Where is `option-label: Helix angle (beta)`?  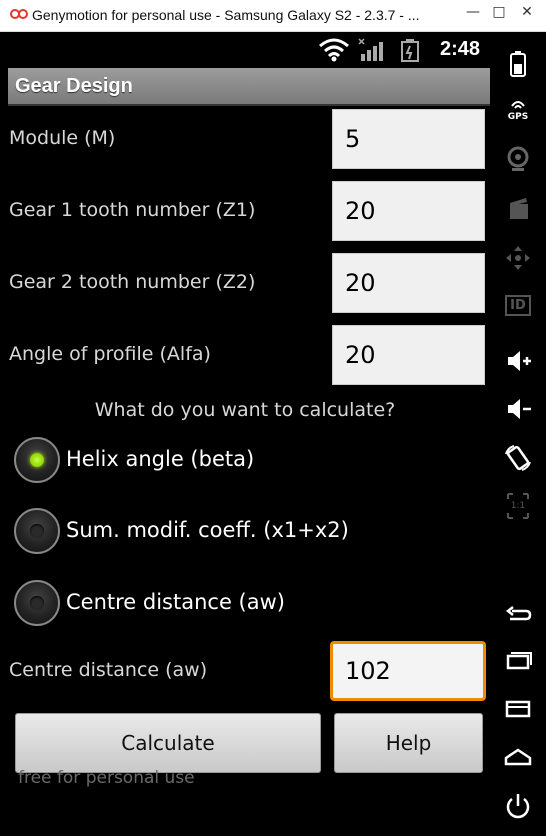 option-label: Helix angle (beta) is located at coordinates (160, 459).